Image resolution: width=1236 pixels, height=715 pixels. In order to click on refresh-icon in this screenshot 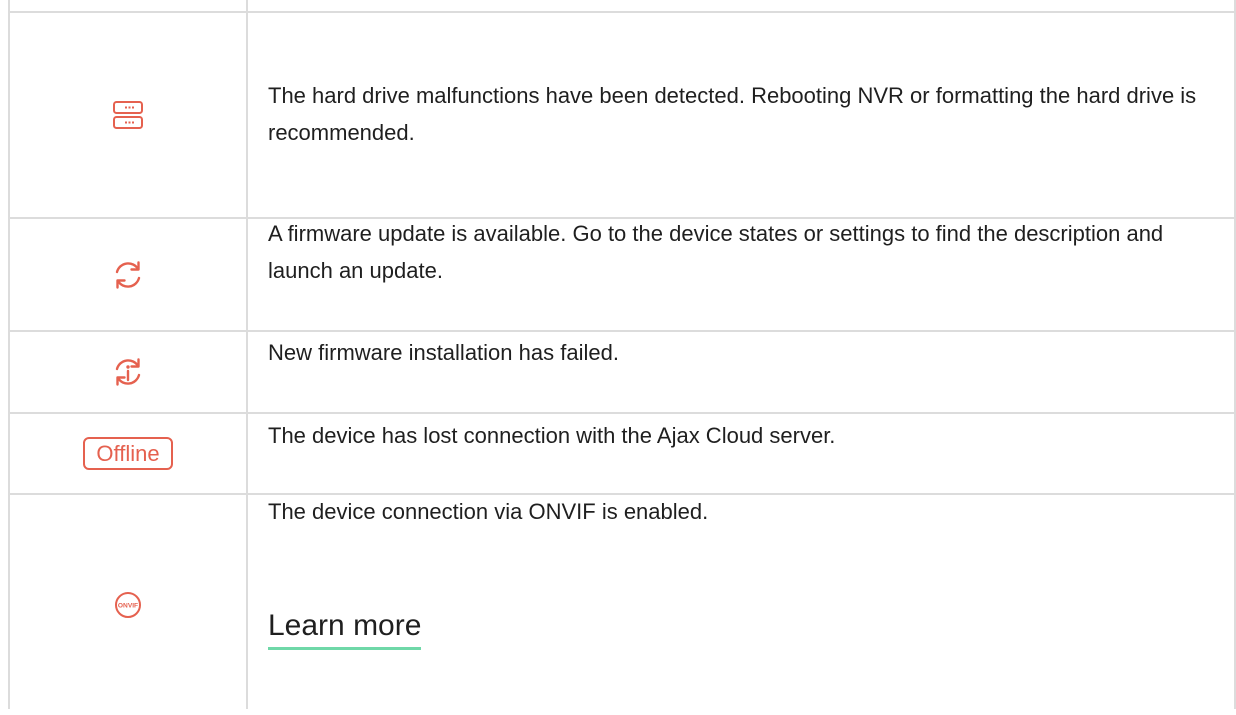, I will do `click(128, 274)`.